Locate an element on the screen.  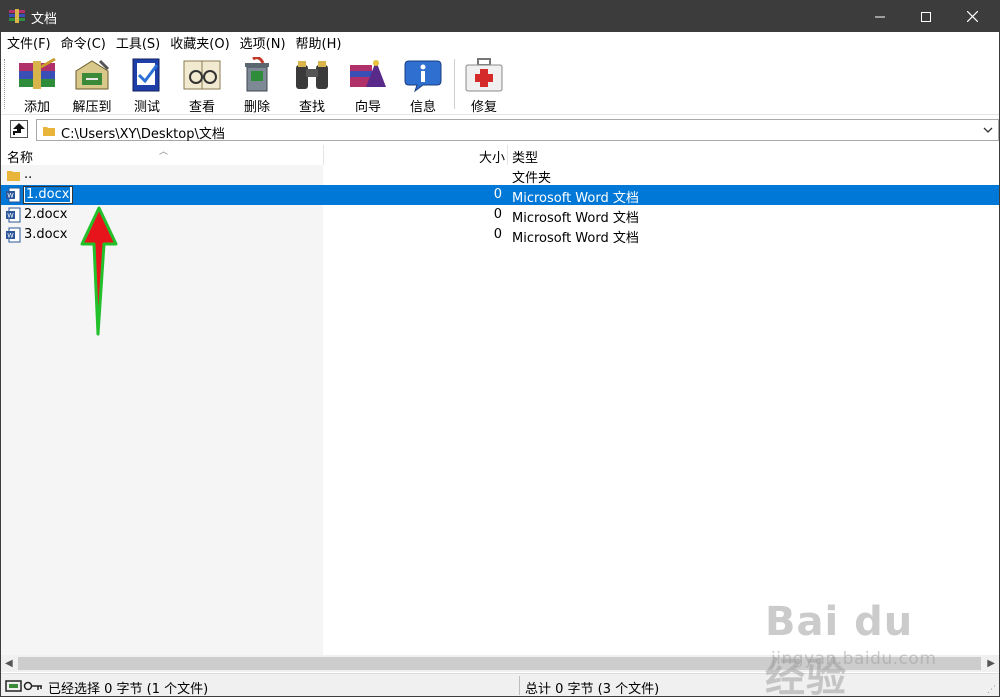
find-button: 查找 is located at coordinates (312, 85).